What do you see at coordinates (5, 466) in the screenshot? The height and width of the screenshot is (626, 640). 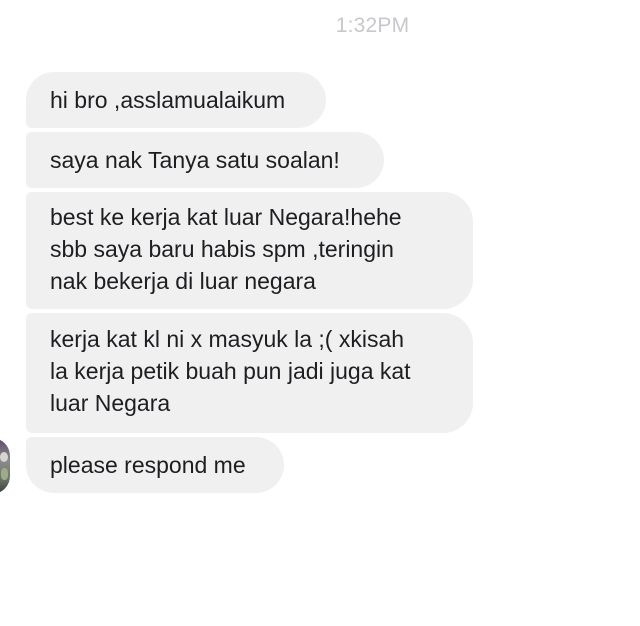 I see `sender-avatar` at bounding box center [5, 466].